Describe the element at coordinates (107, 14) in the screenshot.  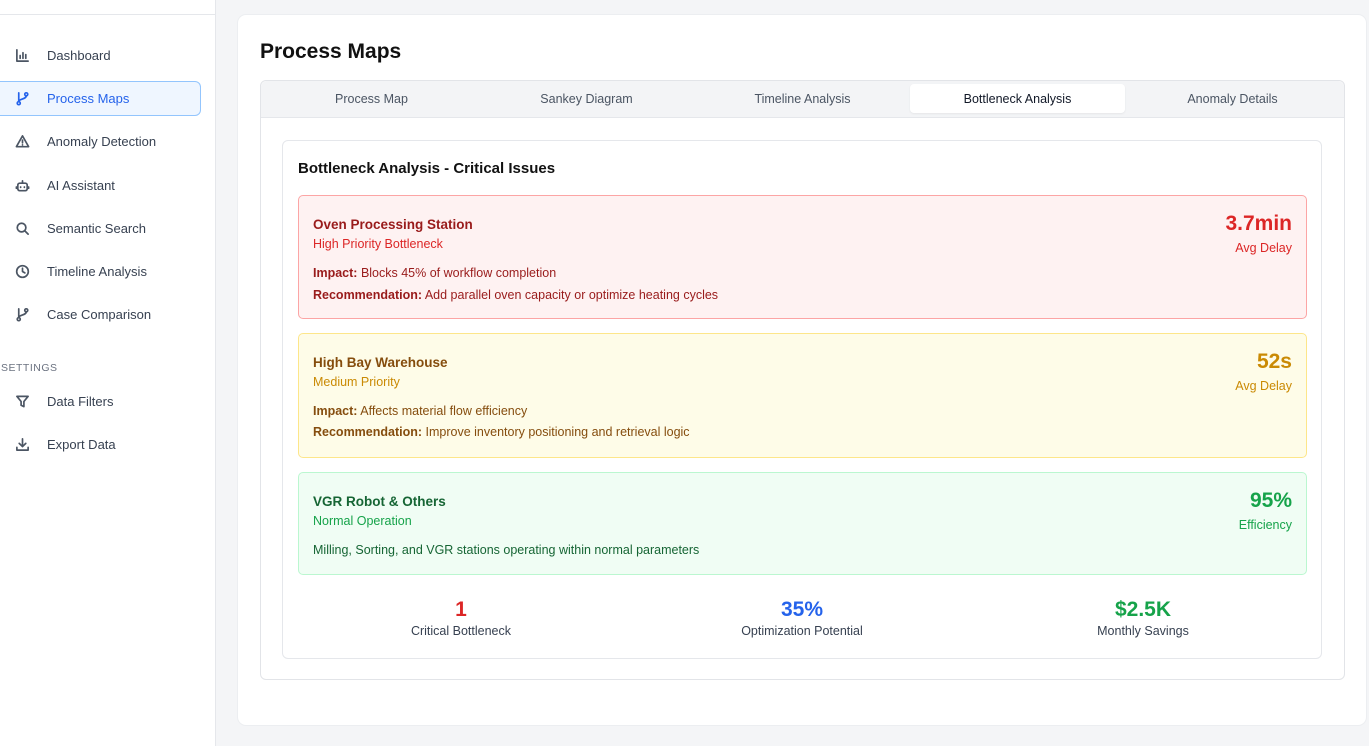
I see `sidebar-divider` at that location.